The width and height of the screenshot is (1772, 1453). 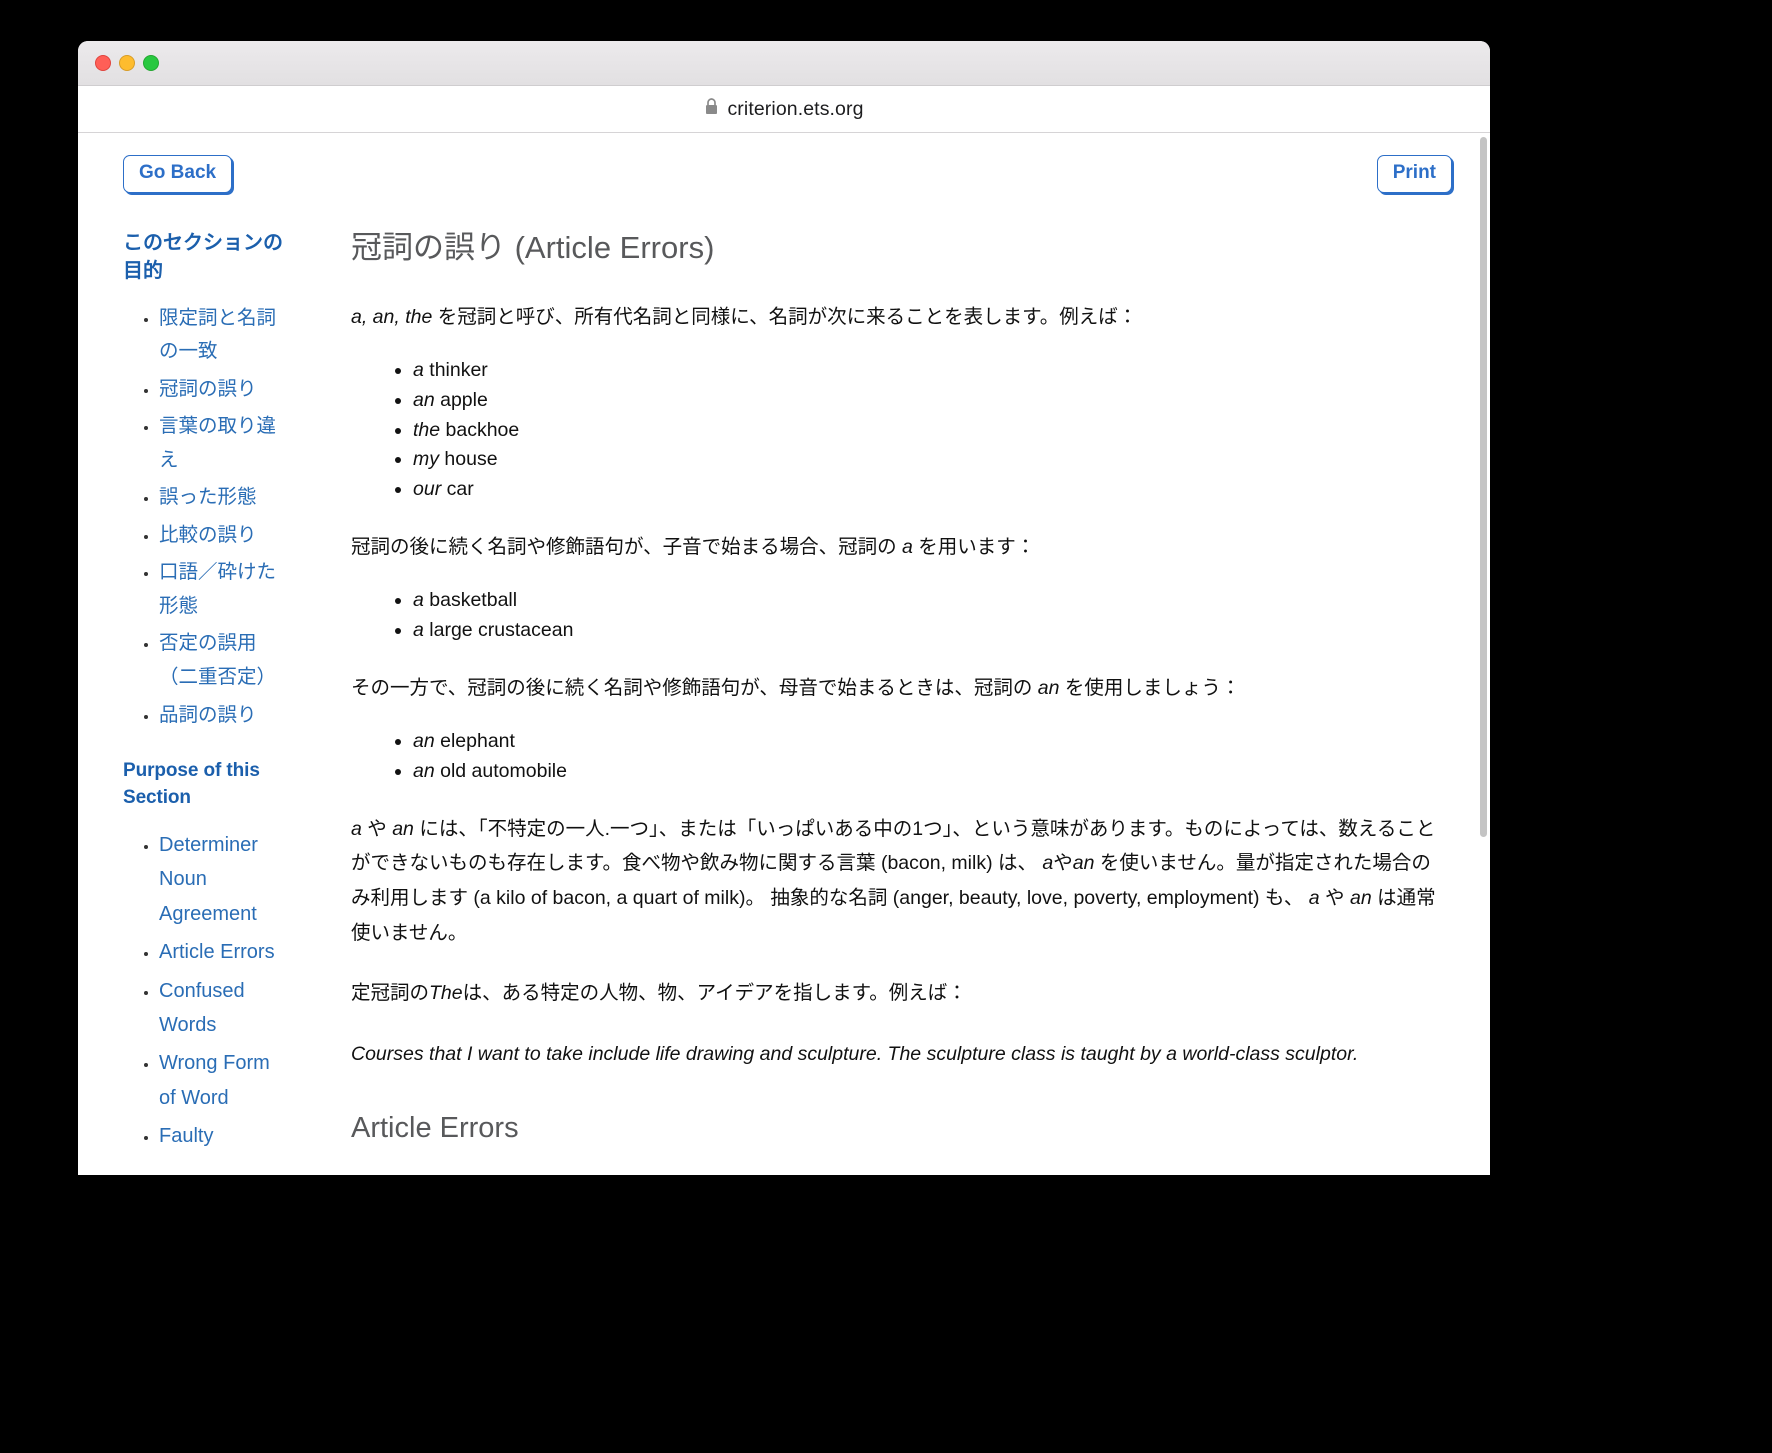 What do you see at coordinates (1314, 898) in the screenshot?
I see `long-em-5: a` at bounding box center [1314, 898].